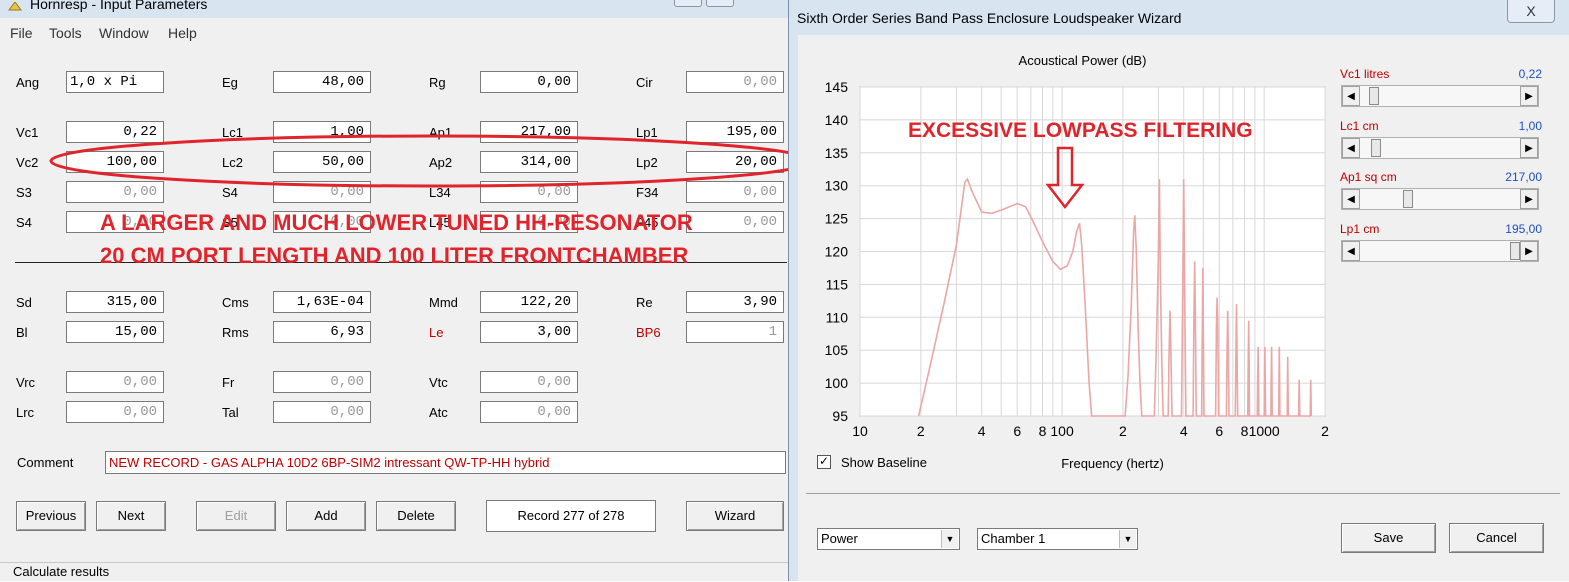  I want to click on y-tick-label: 115, so click(837, 284).